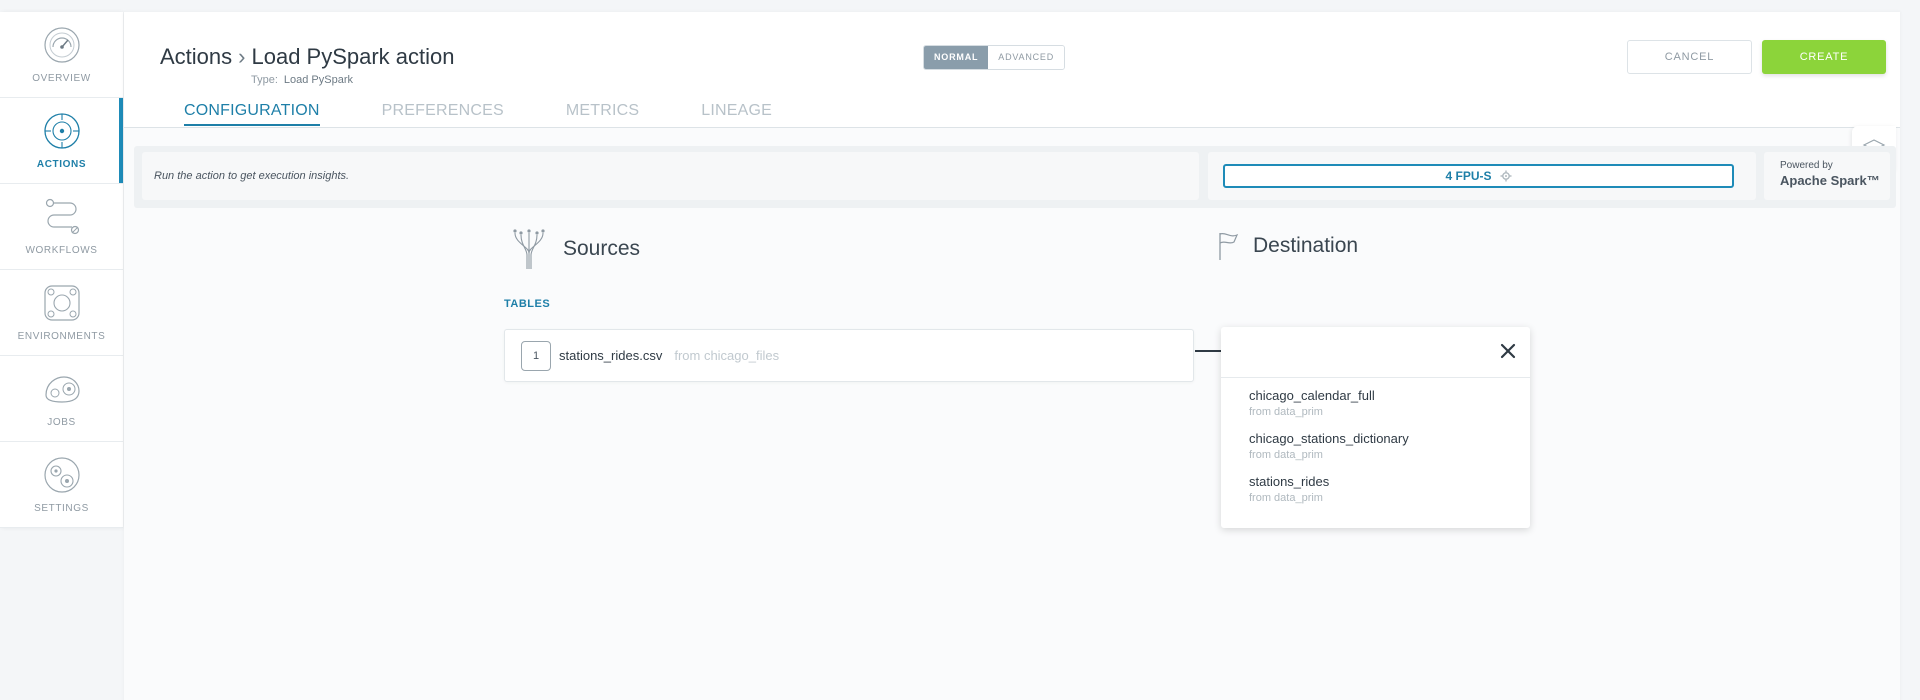  Describe the element at coordinates (1468, 176) in the screenshot. I see `fpu-value: 4 FPU-S` at that location.